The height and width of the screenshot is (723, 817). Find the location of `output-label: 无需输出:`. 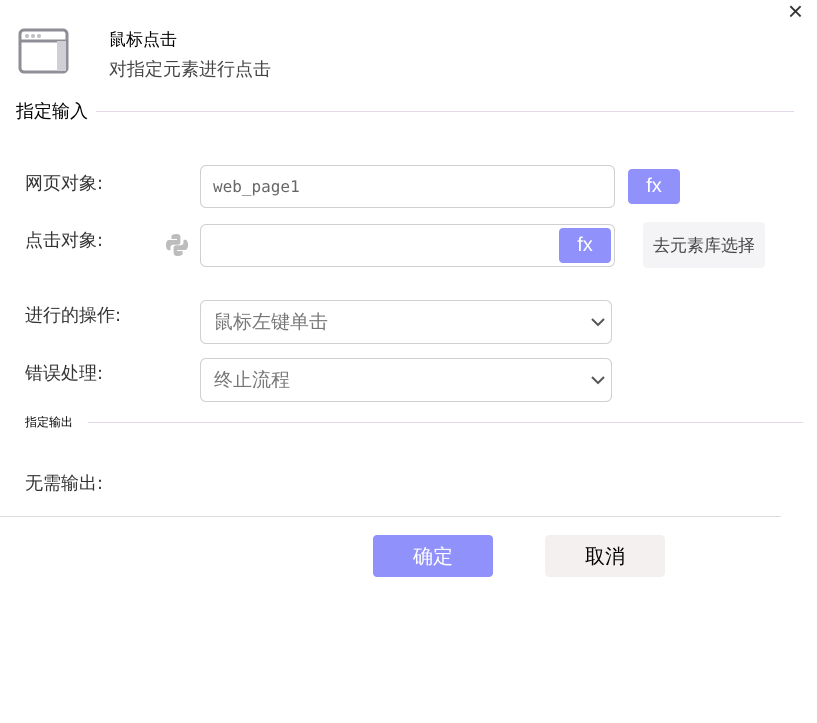

output-label: 无需输出: is located at coordinates (64, 483).